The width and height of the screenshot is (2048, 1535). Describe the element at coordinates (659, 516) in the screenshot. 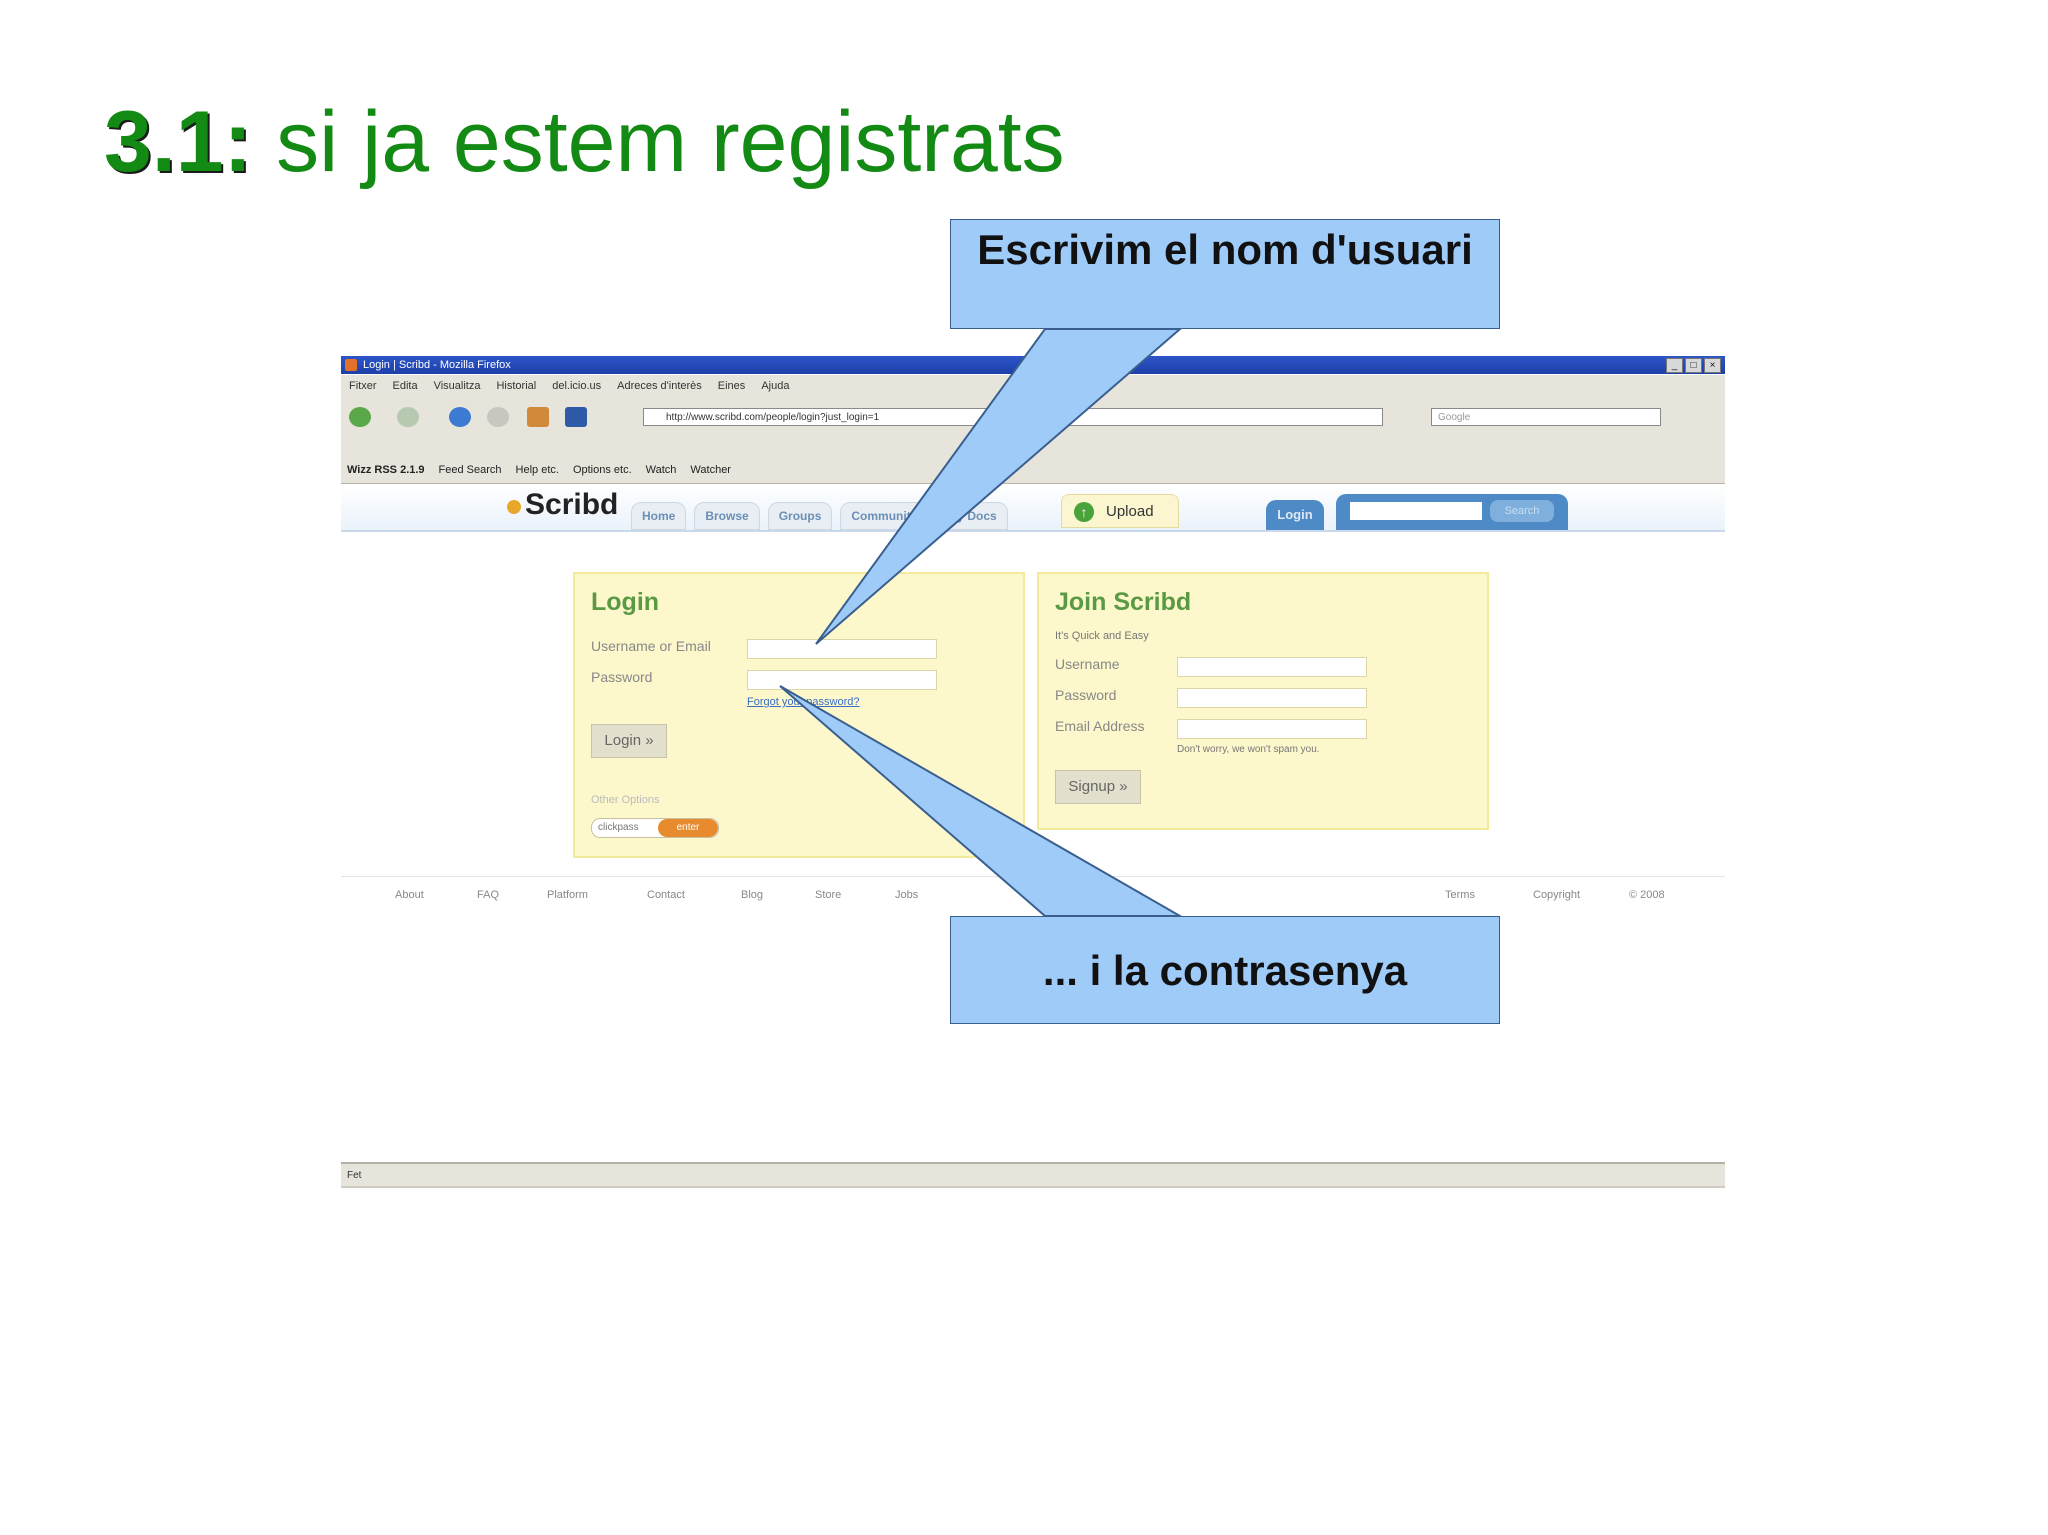

I see `tab-home: Home` at that location.